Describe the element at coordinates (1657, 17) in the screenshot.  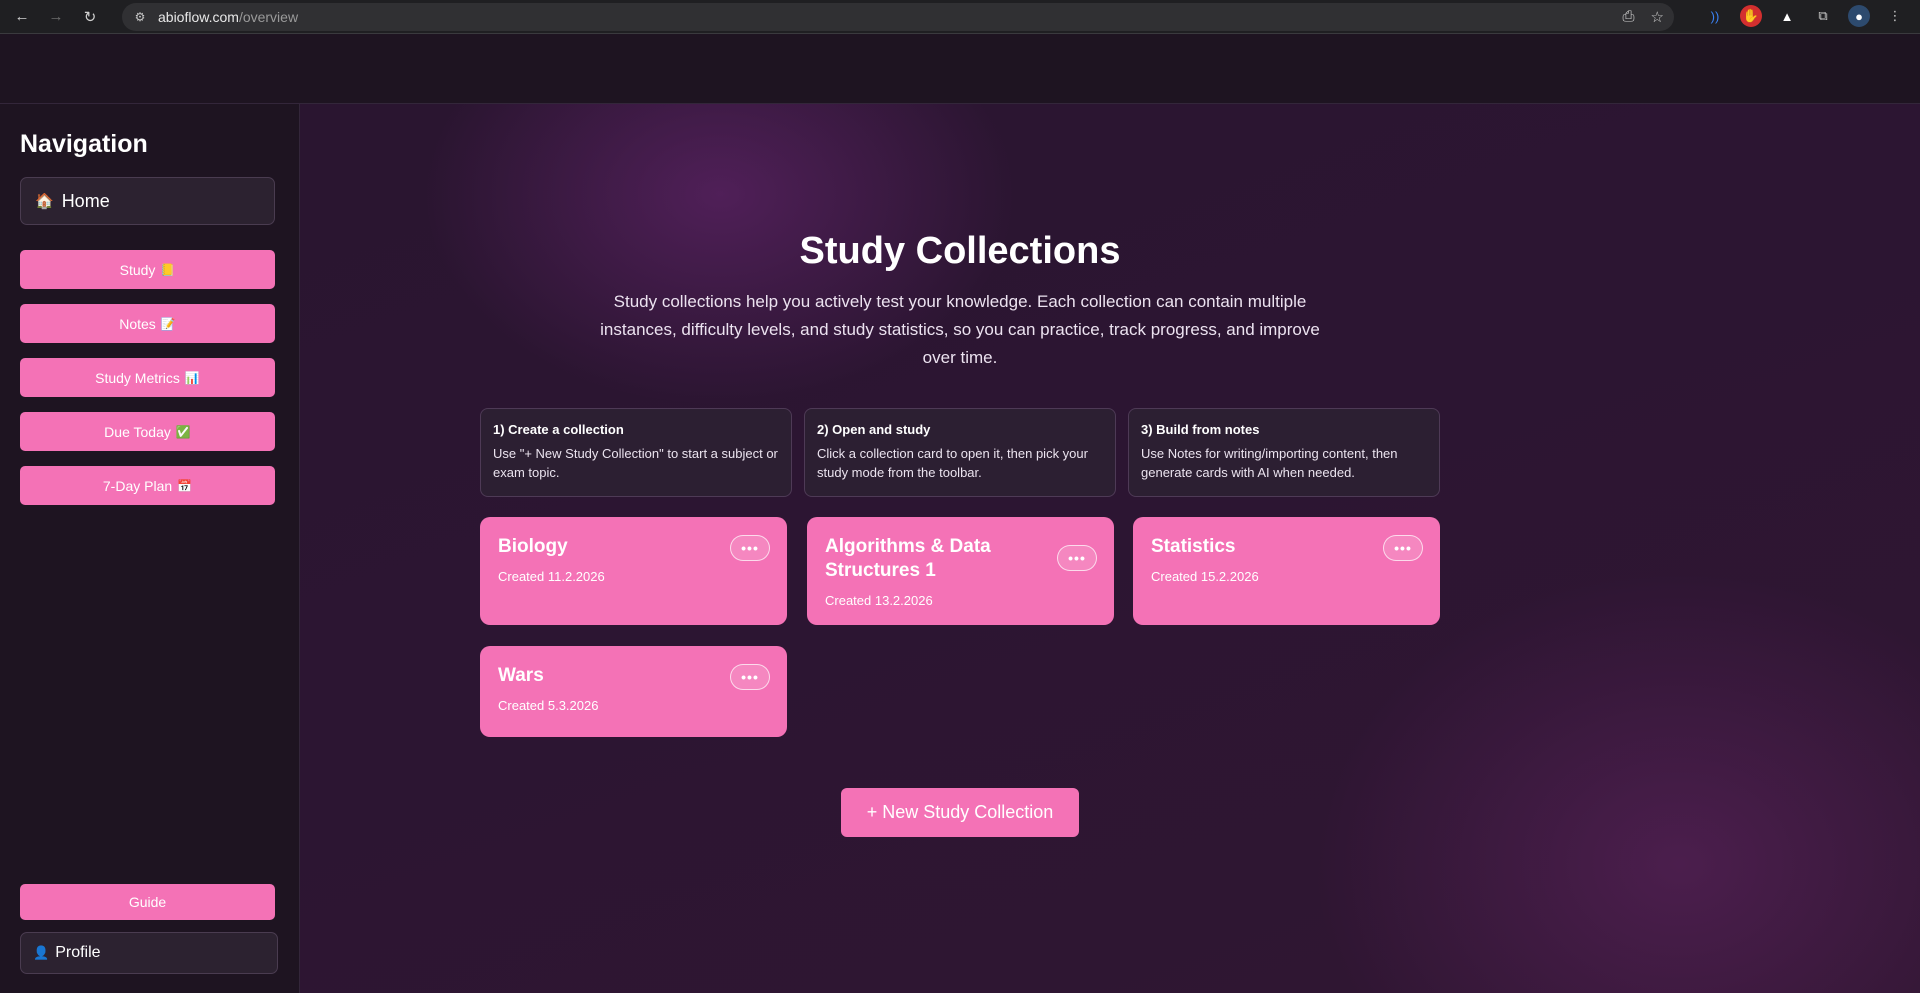
I see `bookmark-star-icon: ☆` at that location.